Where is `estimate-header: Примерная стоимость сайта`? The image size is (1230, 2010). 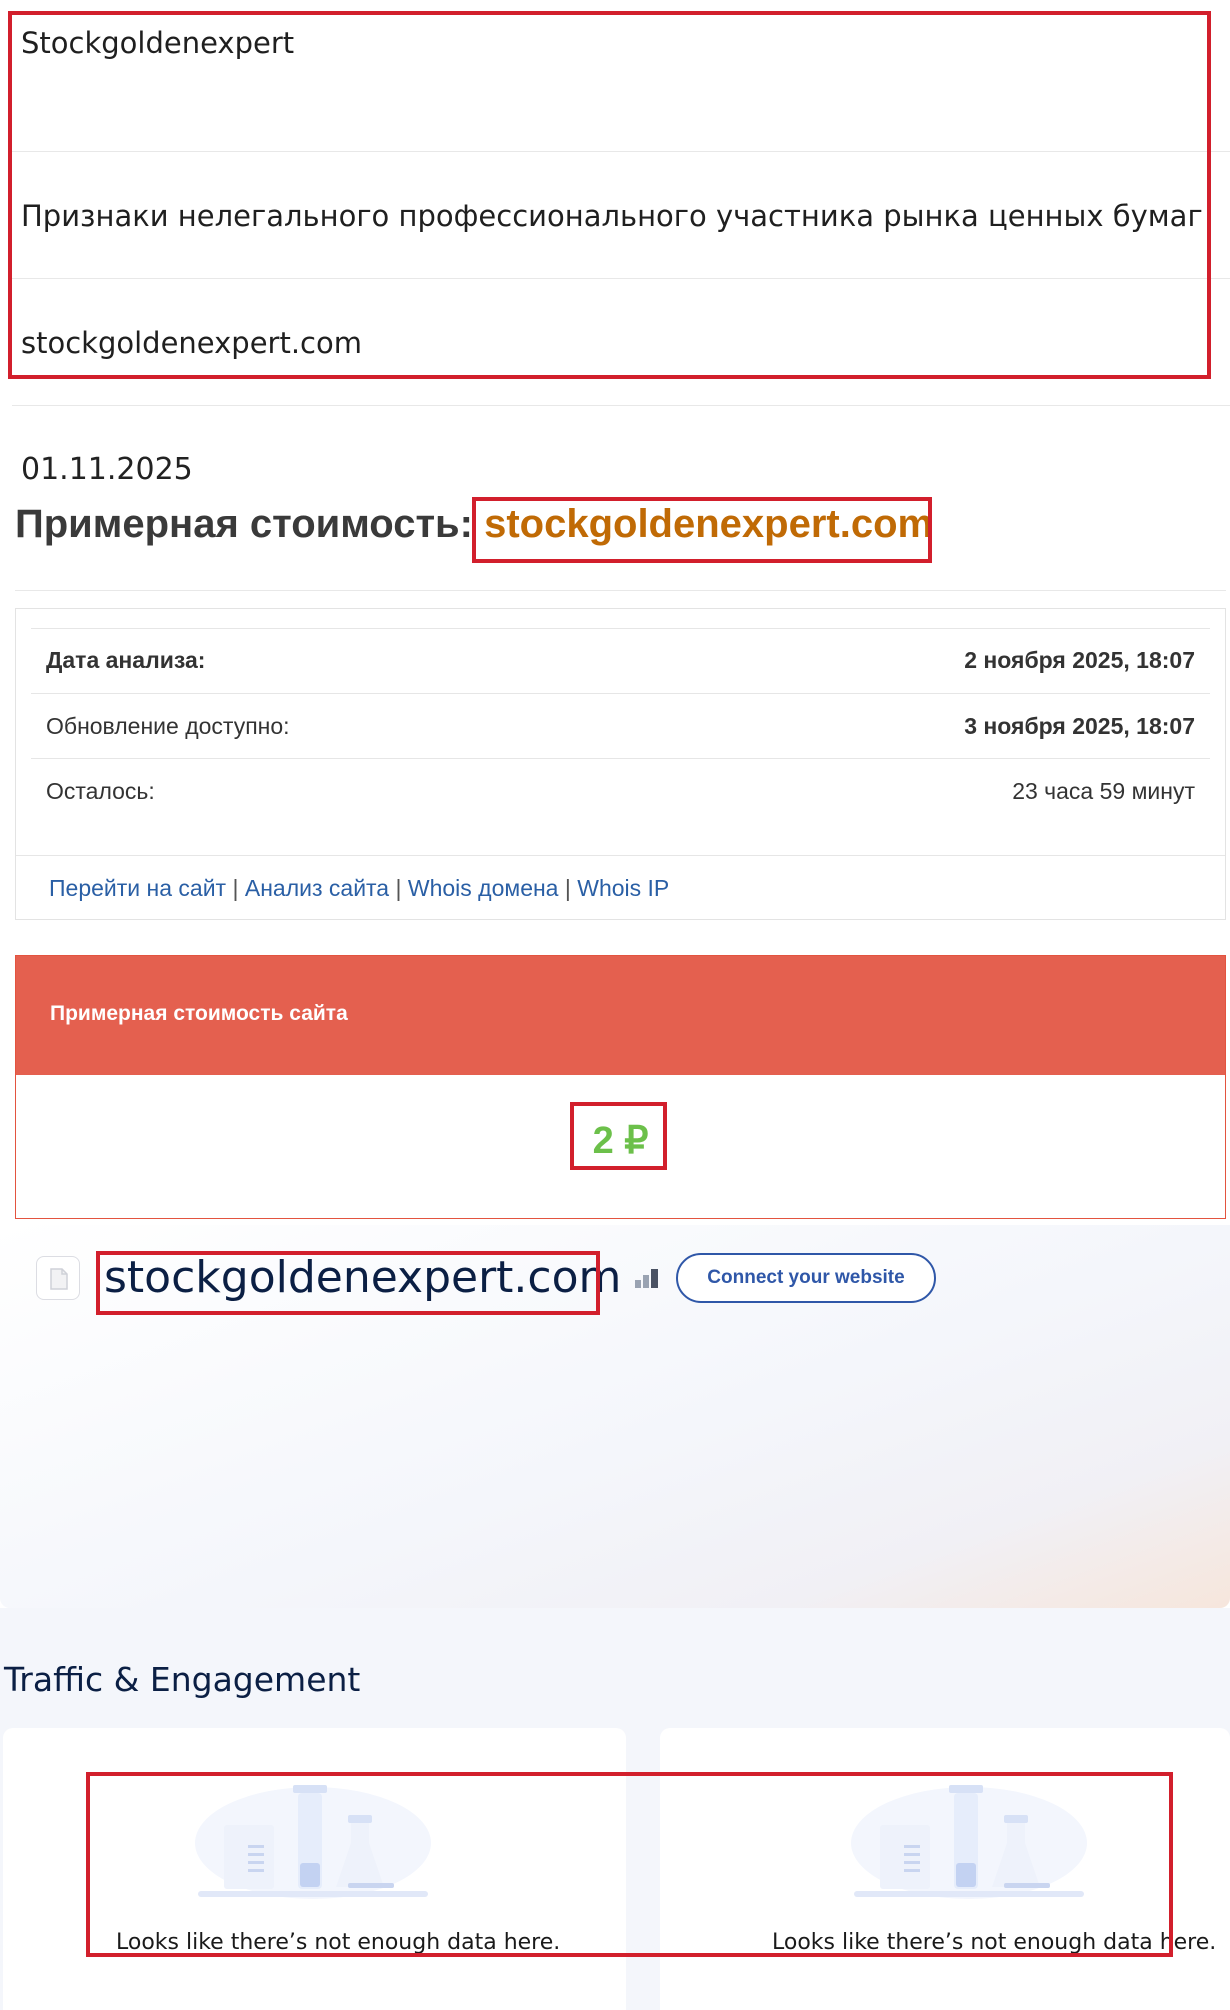 estimate-header: Примерная стоимость сайта is located at coordinates (620, 1015).